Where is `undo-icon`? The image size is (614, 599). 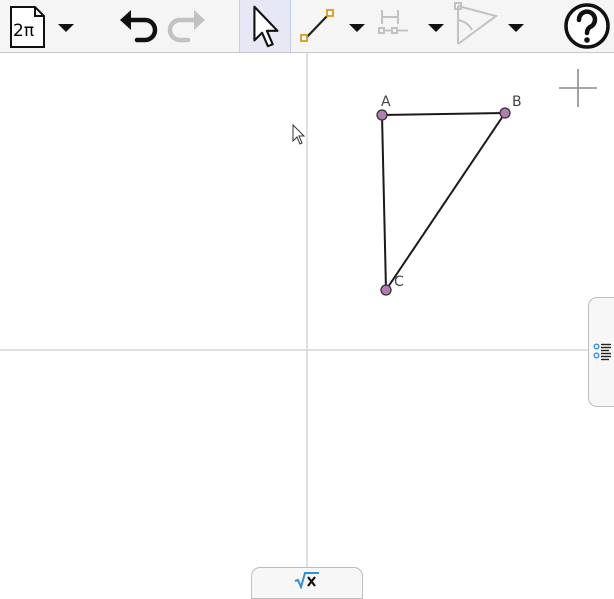
undo-icon is located at coordinates (139, 26).